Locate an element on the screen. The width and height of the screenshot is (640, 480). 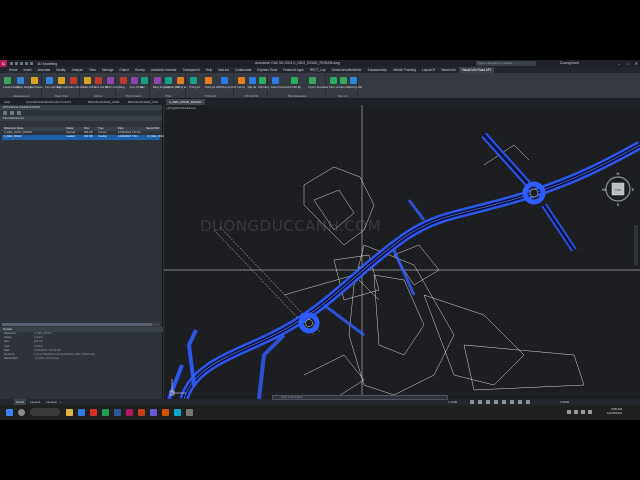
excel-icon is located at coordinates (105, 412).